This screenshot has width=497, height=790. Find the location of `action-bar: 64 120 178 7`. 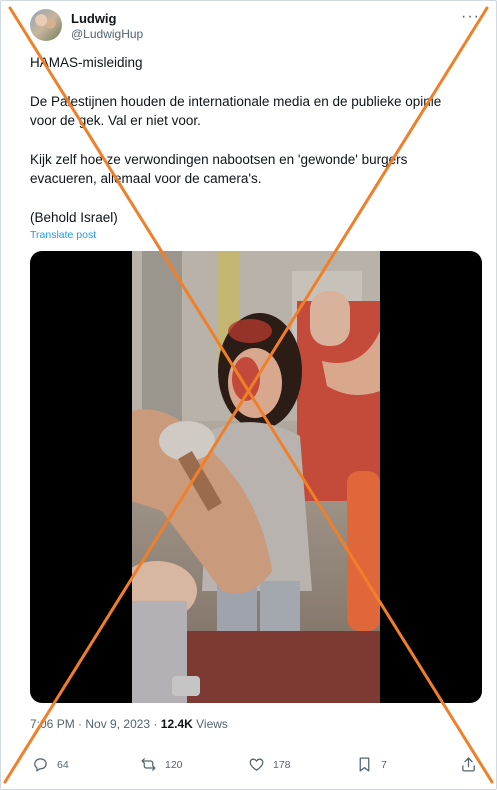

action-bar: 64 120 178 7 is located at coordinates (256, 767).